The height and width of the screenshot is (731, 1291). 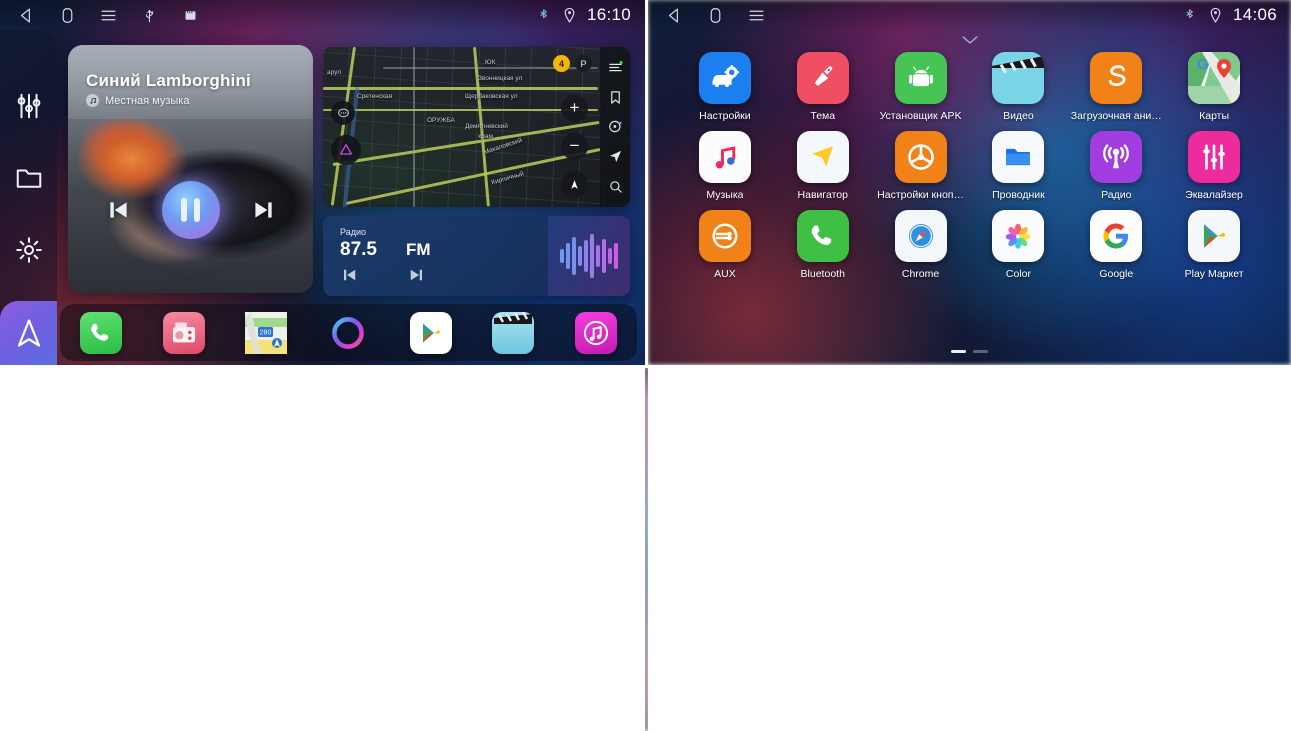 What do you see at coordinates (608, 14) in the screenshot?
I see `clock: 16:10` at bounding box center [608, 14].